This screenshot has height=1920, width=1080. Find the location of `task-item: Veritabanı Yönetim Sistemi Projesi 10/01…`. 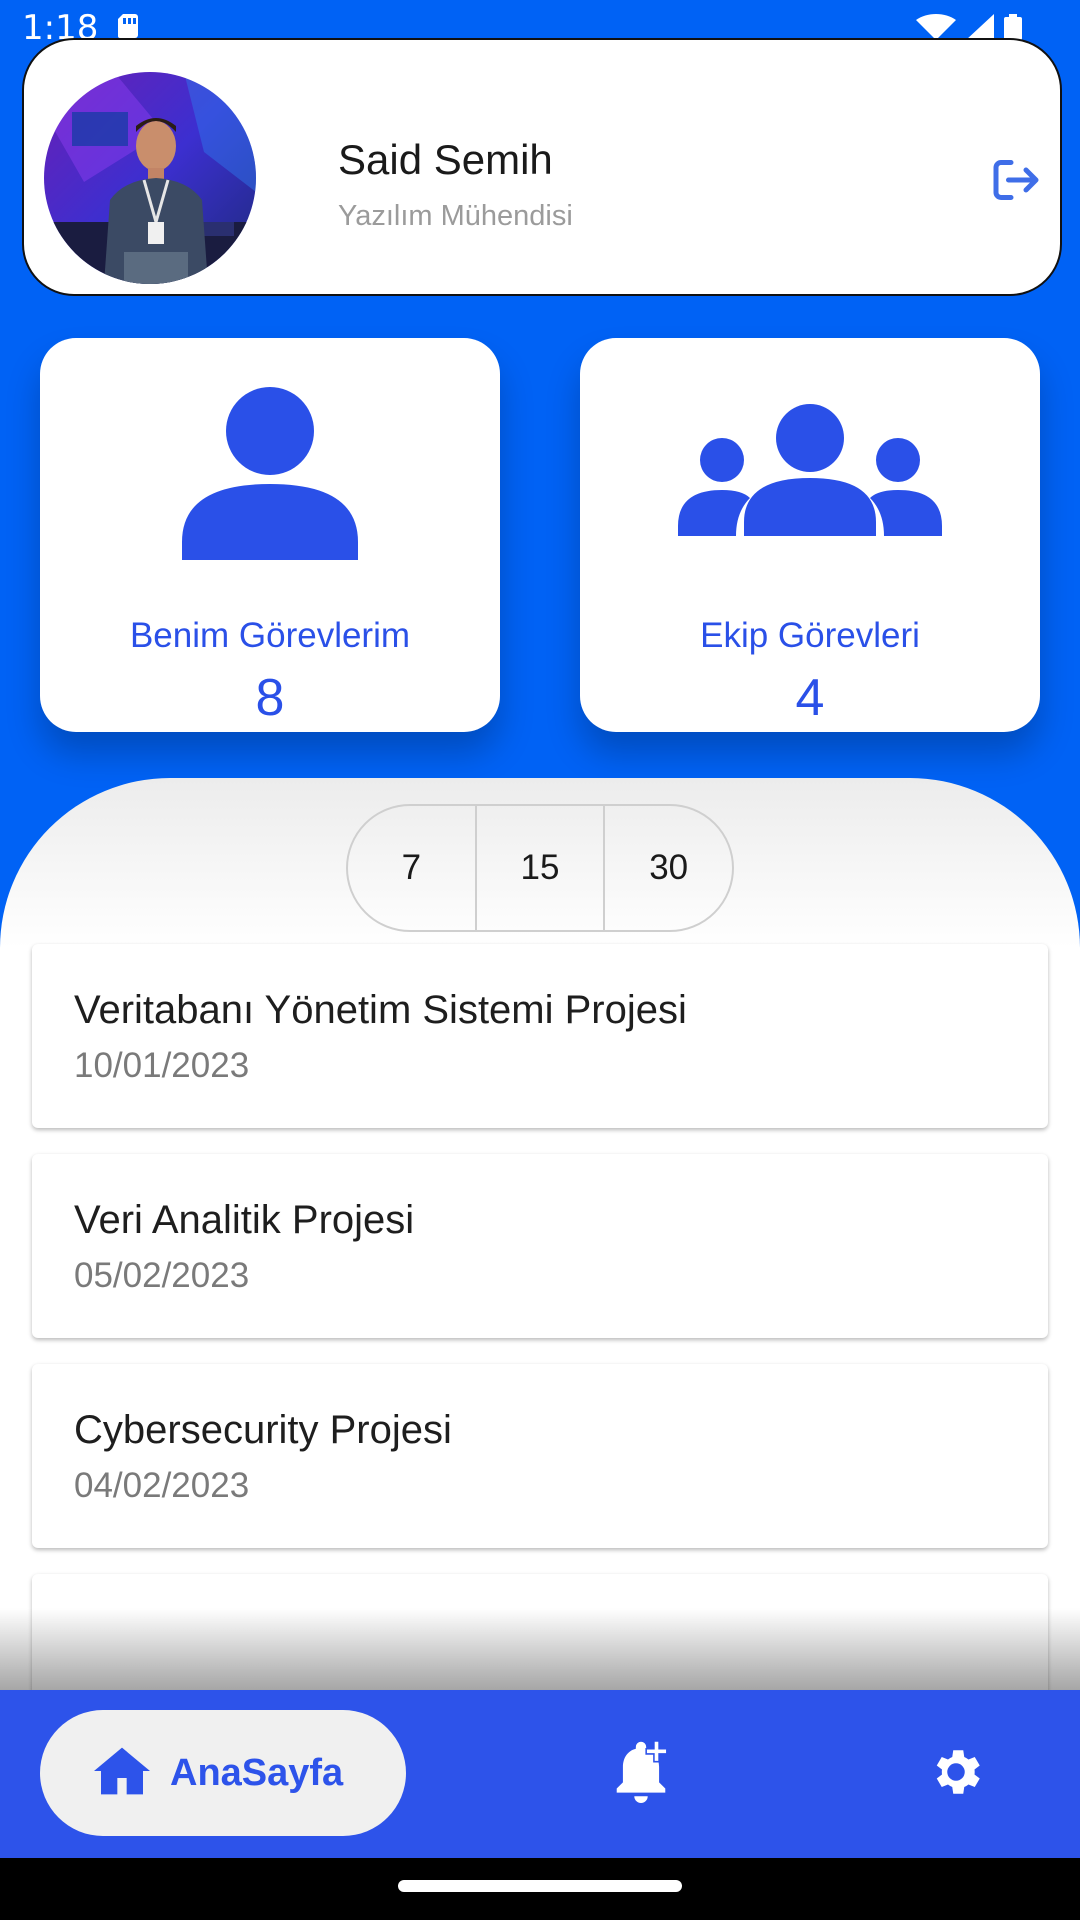

task-item: Veritabanı Yönetim Sistemi Projesi 10/01… is located at coordinates (540, 1036).